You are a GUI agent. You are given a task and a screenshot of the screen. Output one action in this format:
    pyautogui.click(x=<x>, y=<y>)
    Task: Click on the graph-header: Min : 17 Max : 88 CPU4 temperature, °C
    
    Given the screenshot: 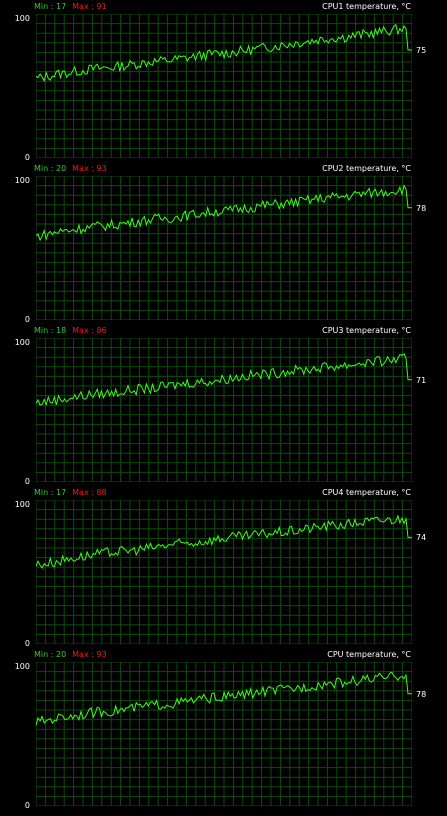 What is the action you would take?
    pyautogui.click(x=208, y=492)
    